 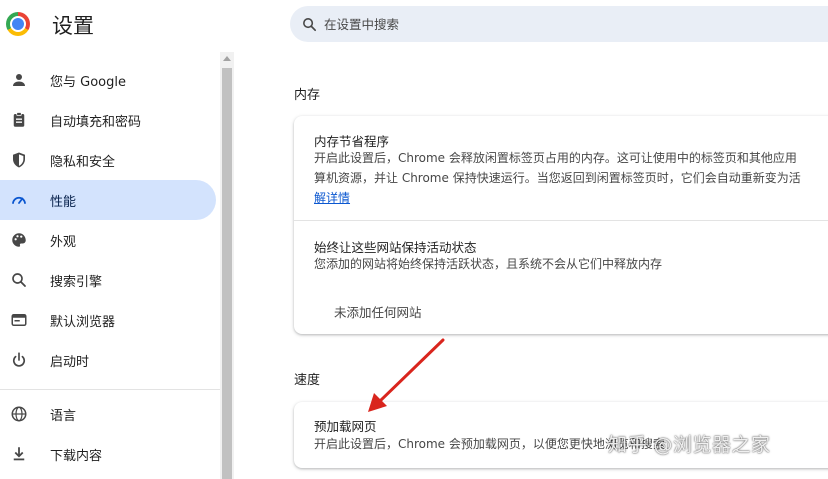 What do you see at coordinates (108, 414) in the screenshot?
I see `sidebar-item-languages: 语言` at bounding box center [108, 414].